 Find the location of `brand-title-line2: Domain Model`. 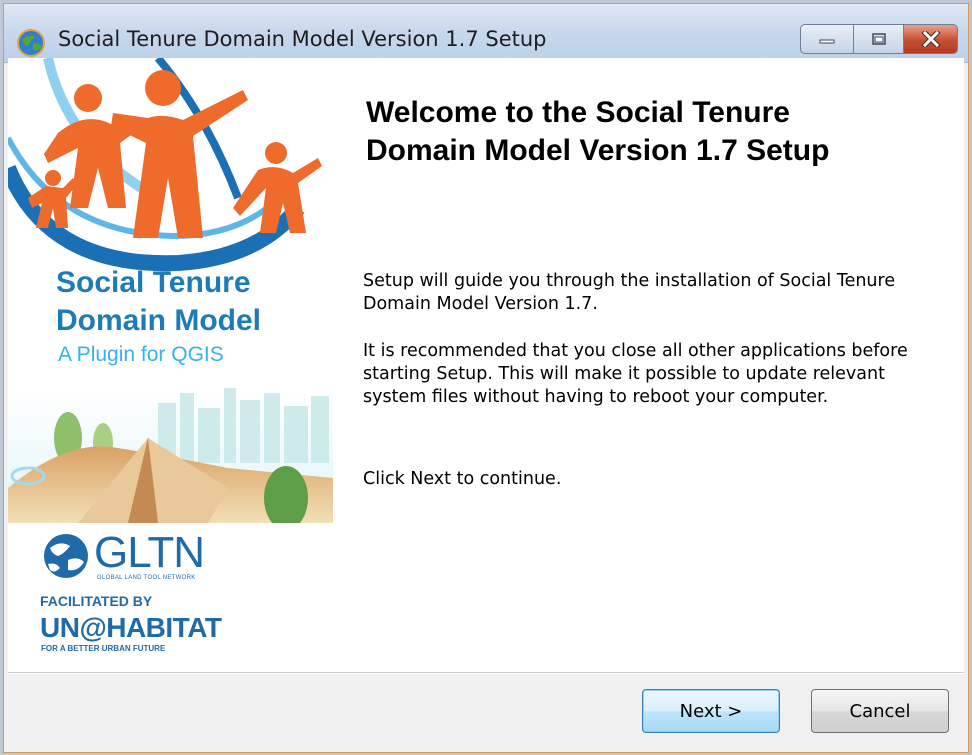

brand-title-line2: Domain Model is located at coordinates (159, 320).